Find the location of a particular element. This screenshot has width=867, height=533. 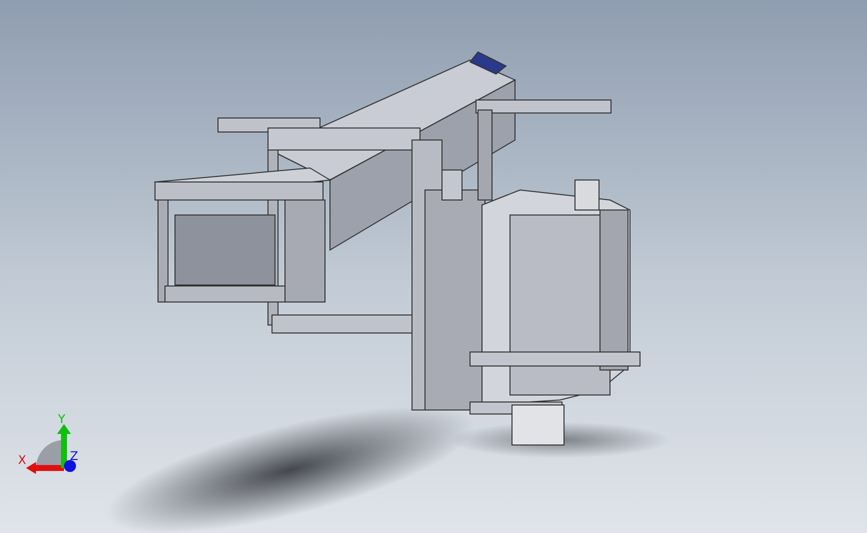

axis-label: Z is located at coordinates (74, 456).